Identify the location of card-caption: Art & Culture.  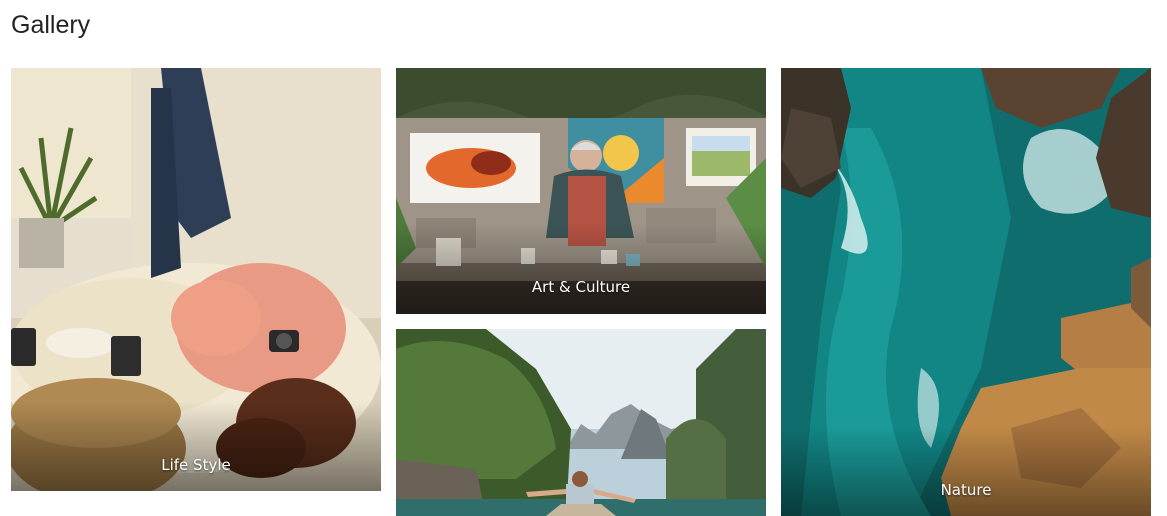
(581, 287).